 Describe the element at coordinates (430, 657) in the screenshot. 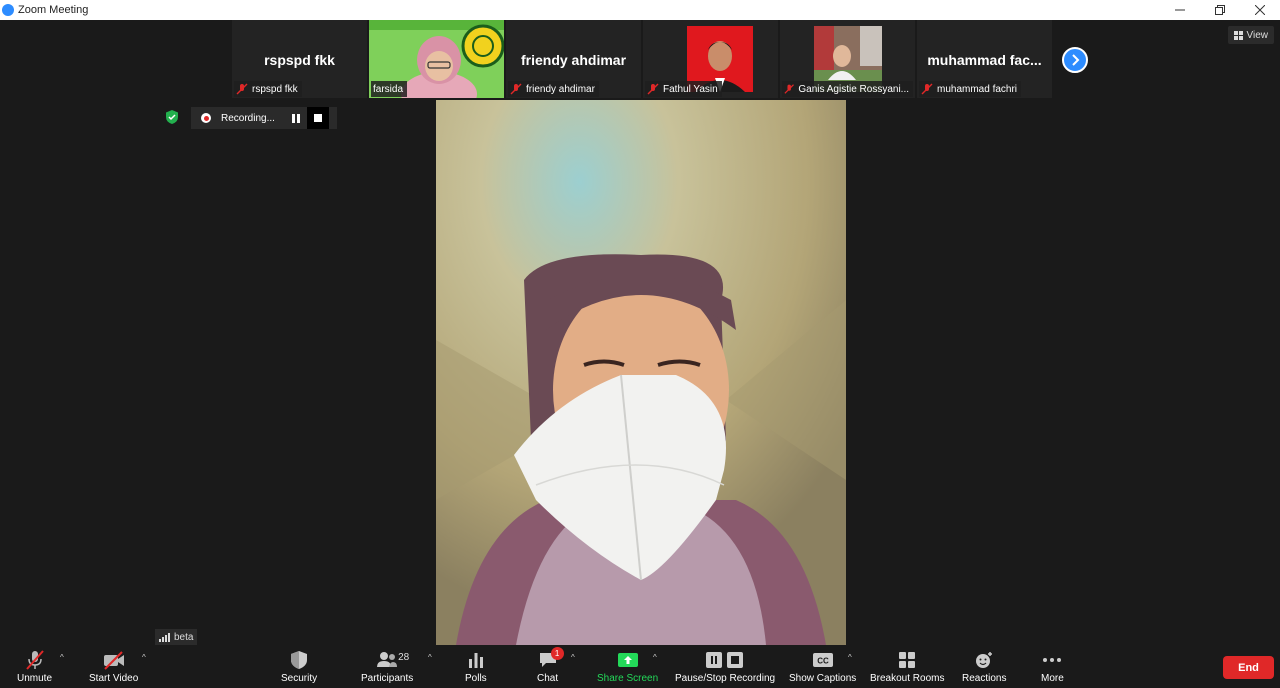

I see `participants-options-caret-icon: ^` at that location.